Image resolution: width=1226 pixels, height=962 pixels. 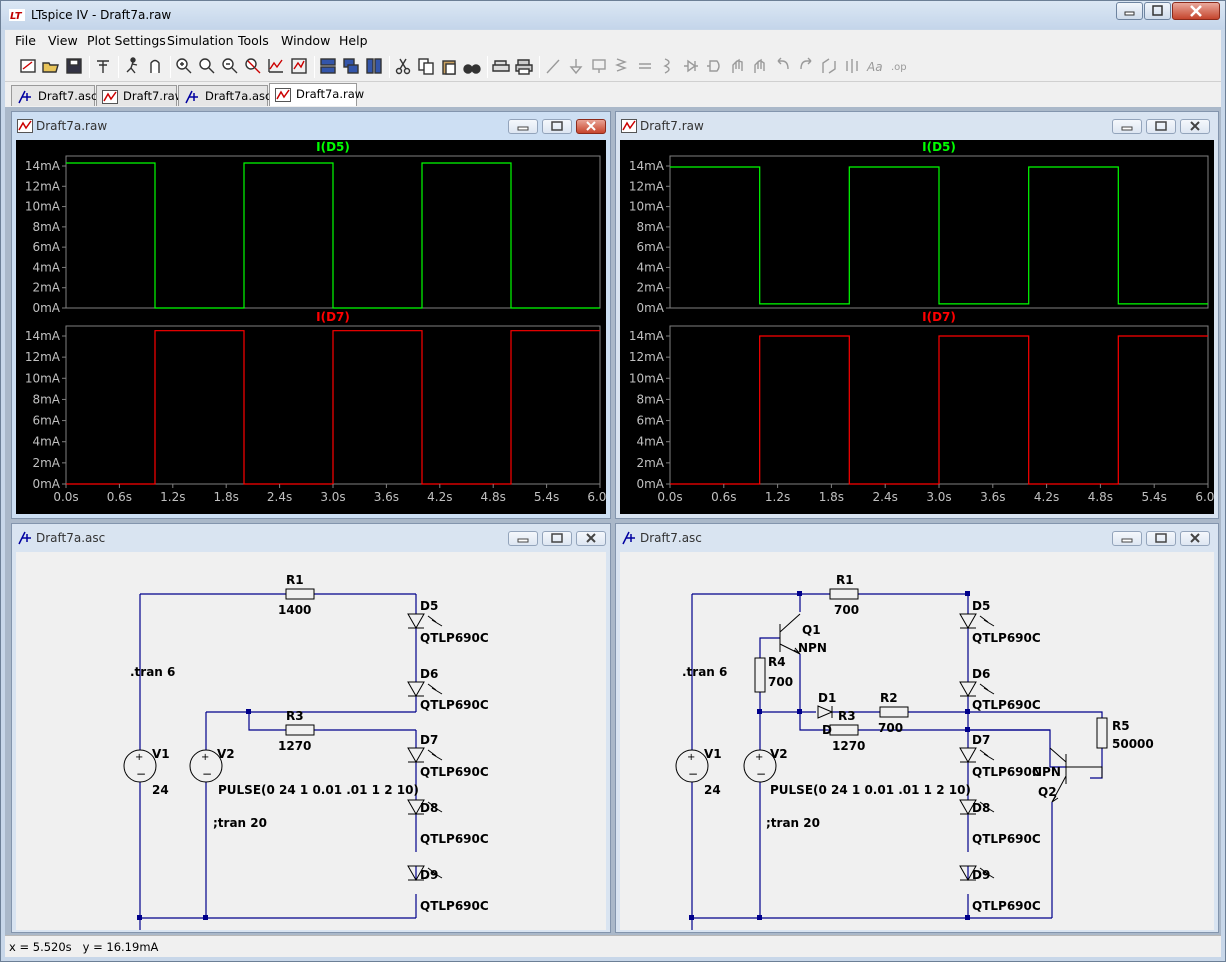 What do you see at coordinates (737, 66) in the screenshot?
I see `move-icon` at bounding box center [737, 66].